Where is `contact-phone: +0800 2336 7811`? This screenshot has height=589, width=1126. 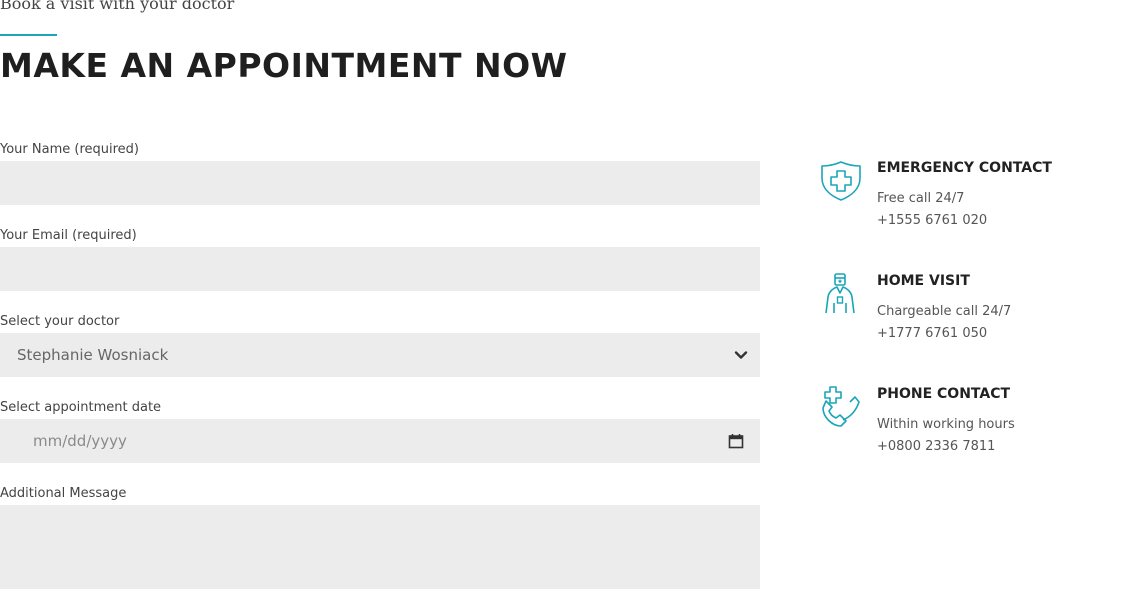
contact-phone: +0800 2336 7811 is located at coordinates (936, 446).